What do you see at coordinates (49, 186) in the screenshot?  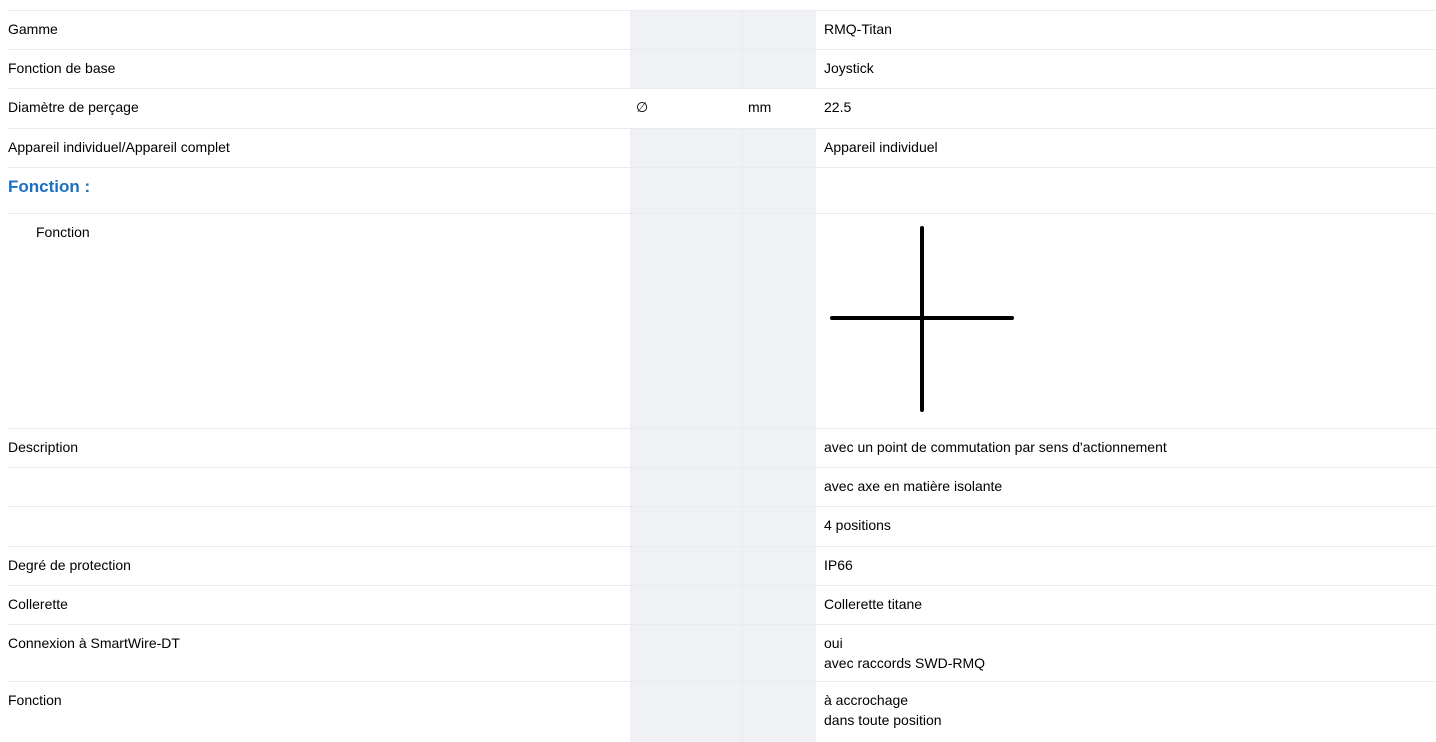 I see `section-title: Fonction :` at bounding box center [49, 186].